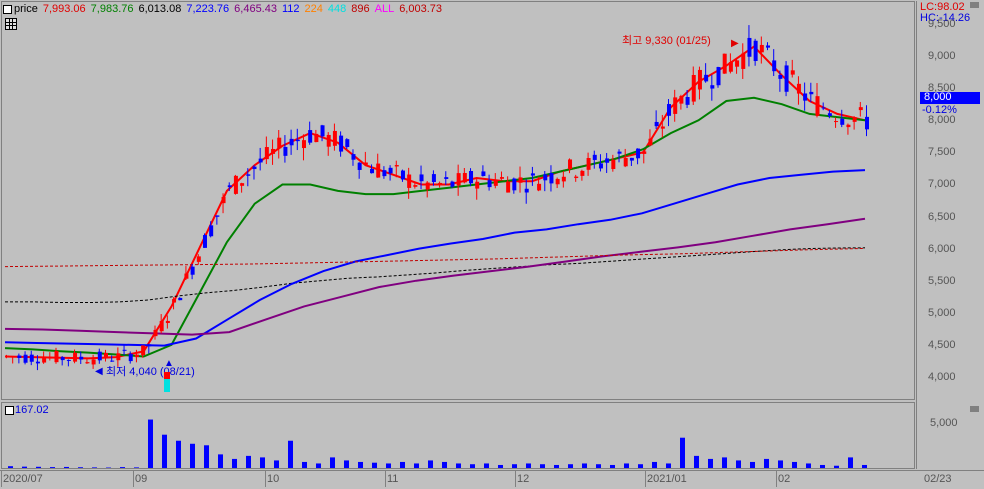 The height and width of the screenshot is (489, 984). What do you see at coordinates (150, 372) in the screenshot?
I see `low-annotation: 최저 4,040 (08/21)` at bounding box center [150, 372].